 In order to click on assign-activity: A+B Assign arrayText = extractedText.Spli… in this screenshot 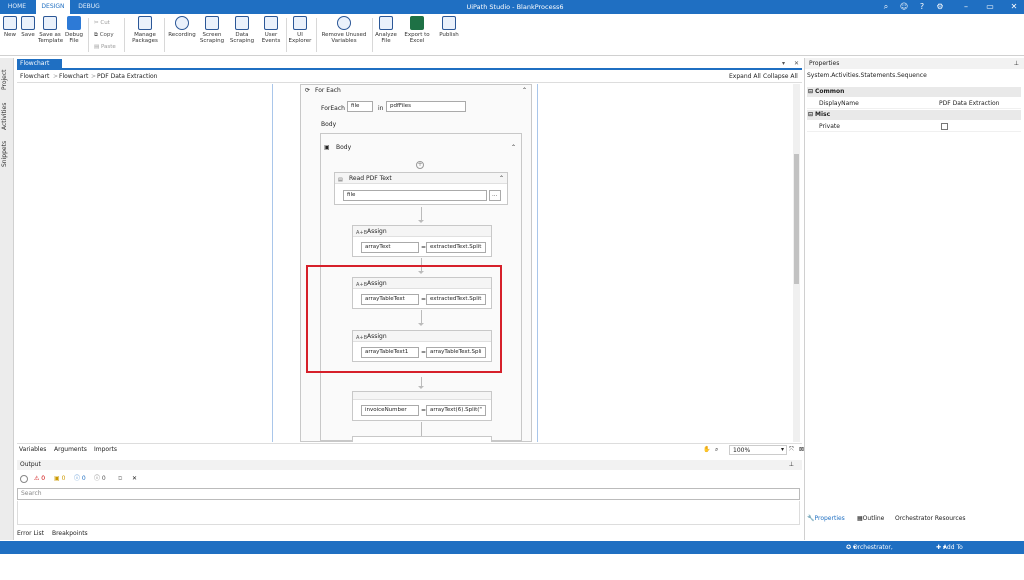, I will do `click(422, 241)`.